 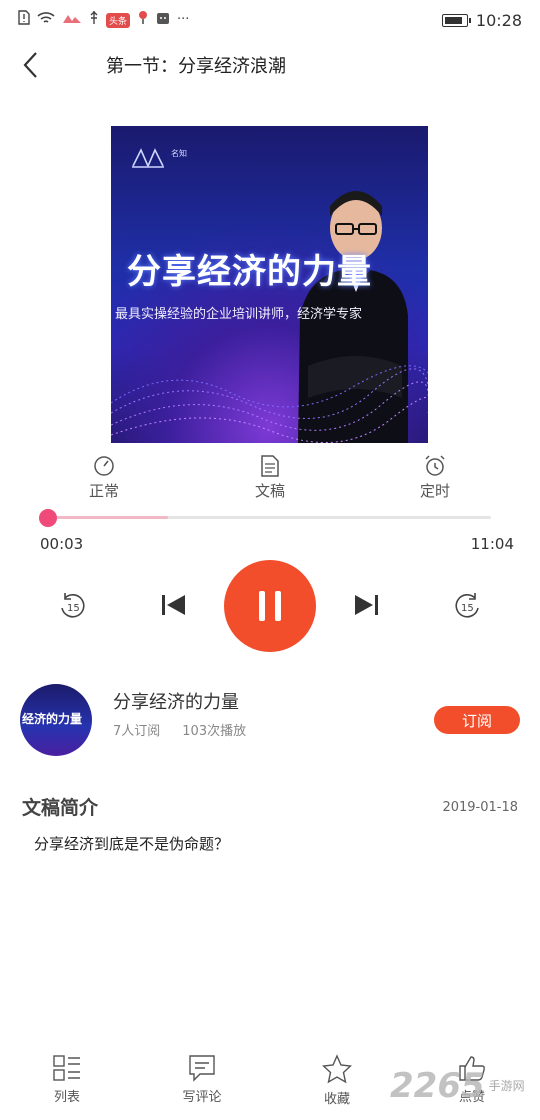 I want to click on timer-label: 定时, so click(x=434, y=491).